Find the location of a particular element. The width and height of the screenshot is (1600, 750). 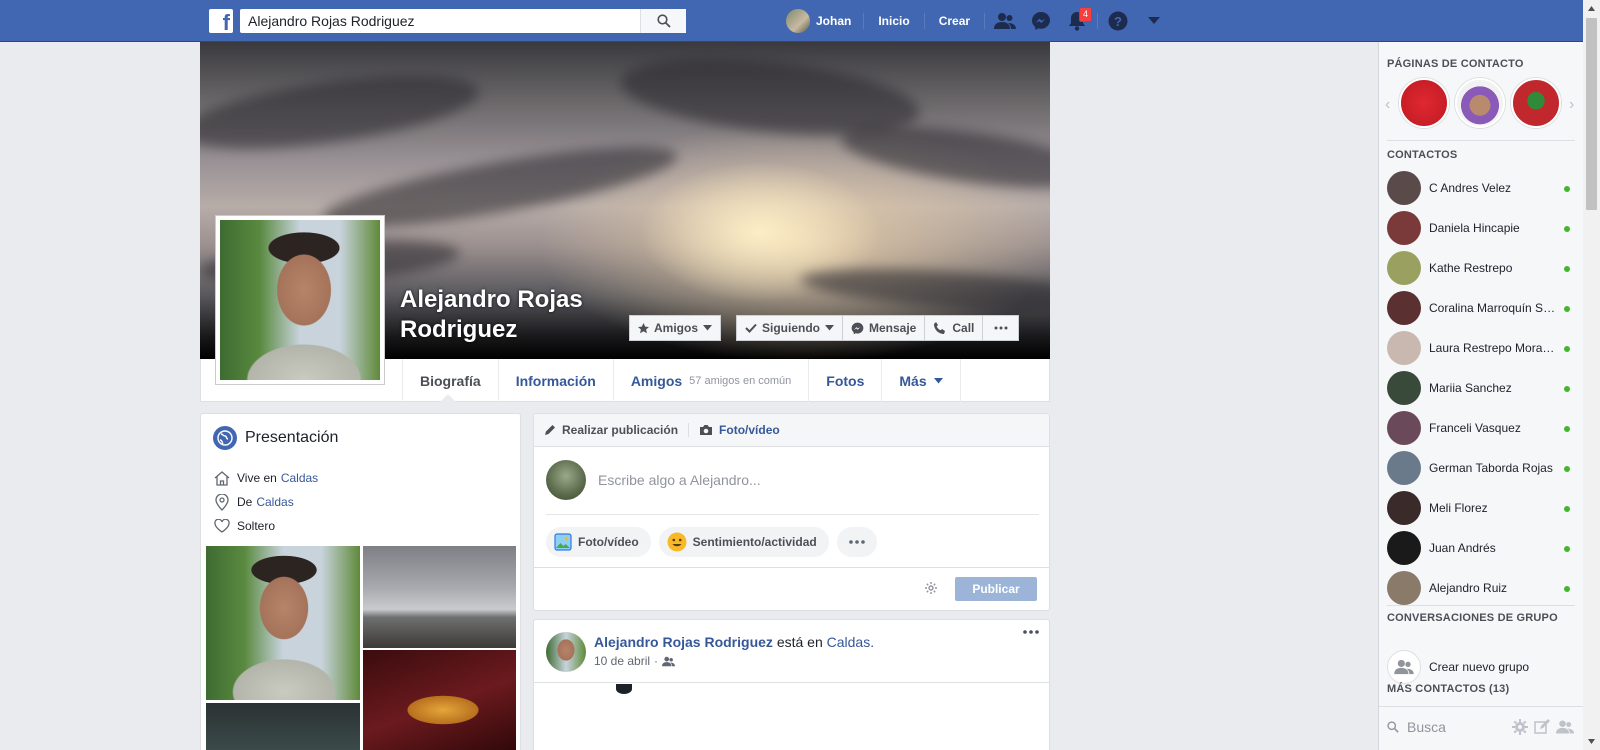

create-group-label: Crear nuevo grupo is located at coordinates (1479, 667).